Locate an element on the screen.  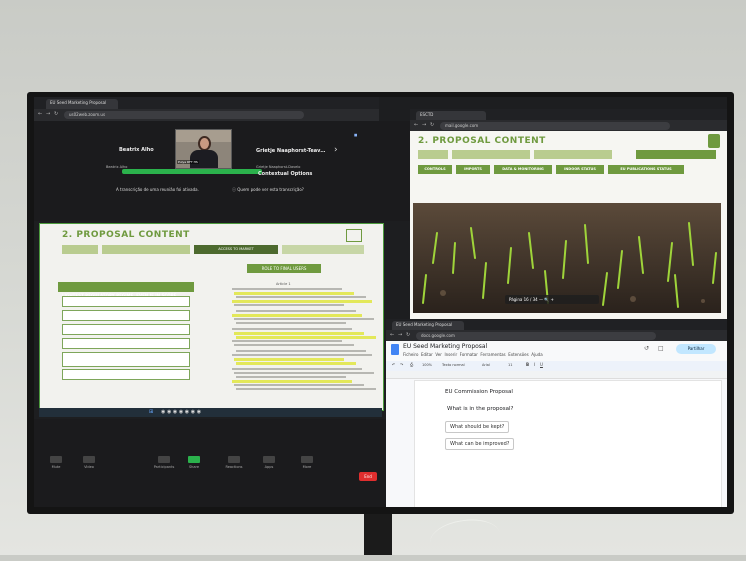
participants-label: Participants is located at coordinates (164, 467).